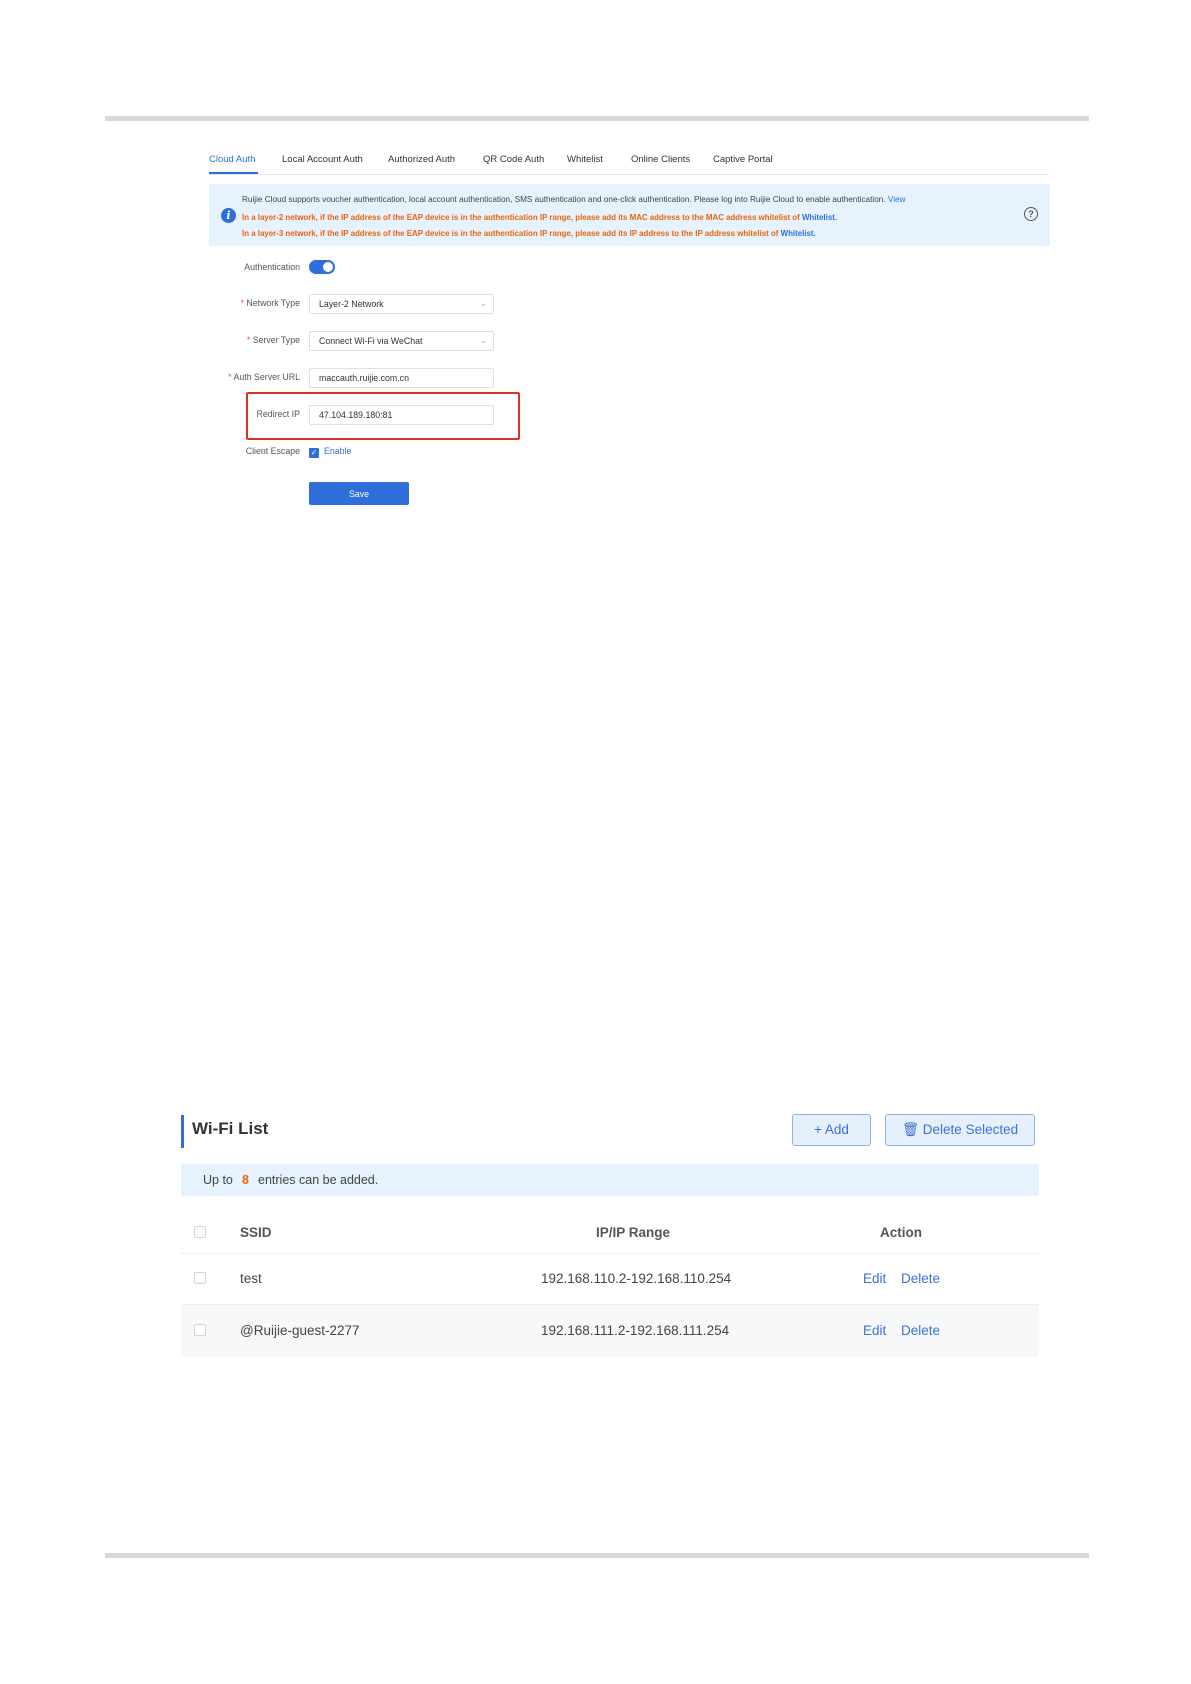 The width and height of the screenshot is (1191, 1684). I want to click on help-icon: ?, so click(1031, 214).